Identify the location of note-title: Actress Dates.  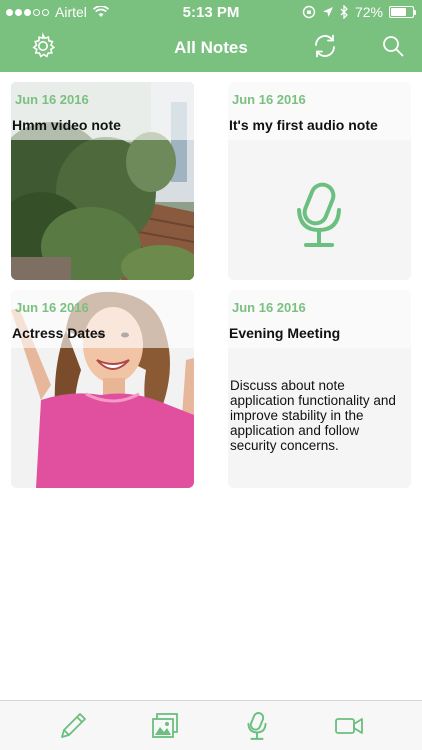
(59, 333).